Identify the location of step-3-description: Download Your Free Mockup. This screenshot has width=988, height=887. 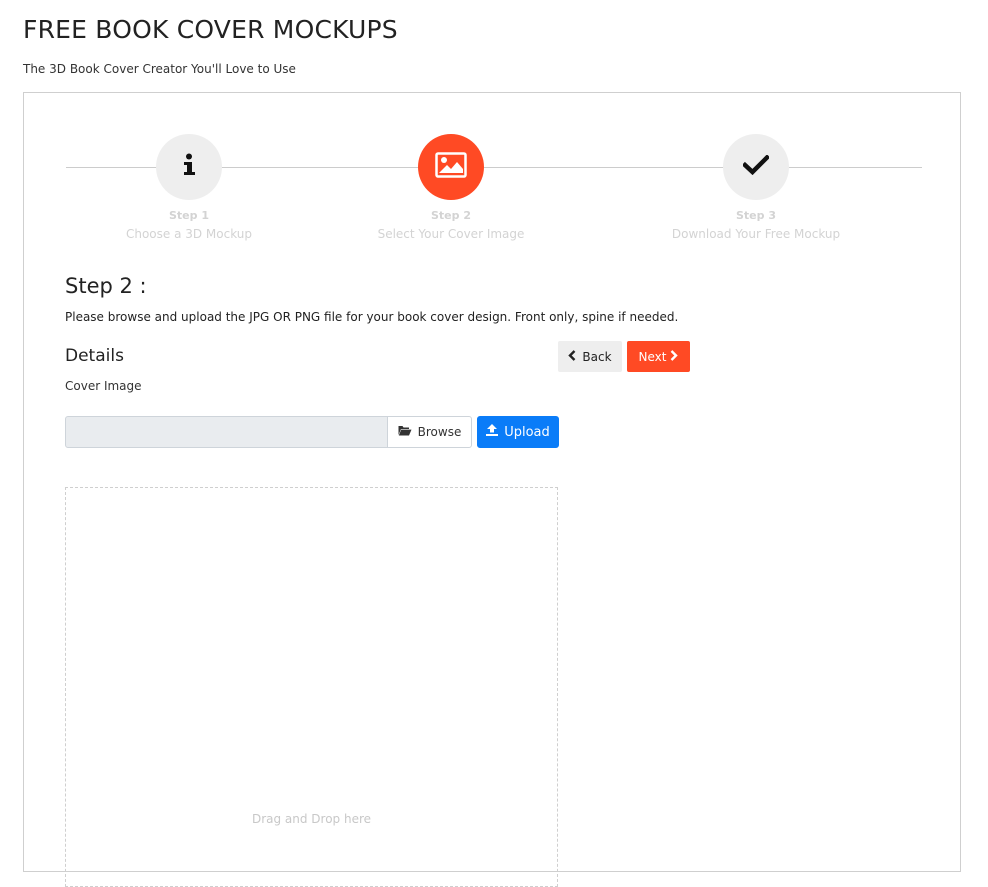
(756, 234).